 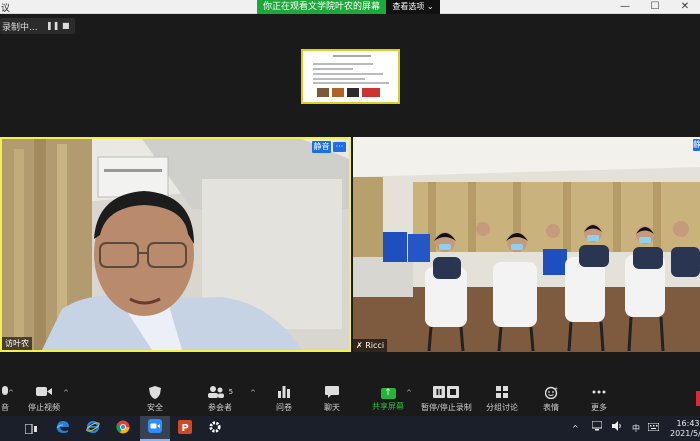 I want to click on zoom-app, so click(x=155, y=428).